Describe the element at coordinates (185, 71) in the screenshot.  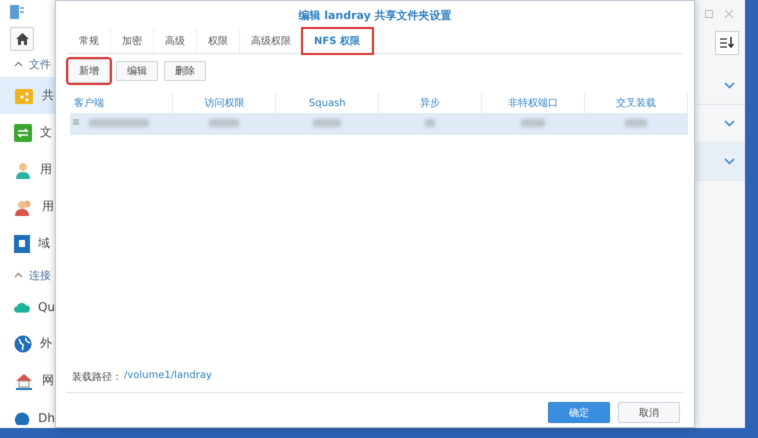
I see `toolbar-button: 删除` at that location.